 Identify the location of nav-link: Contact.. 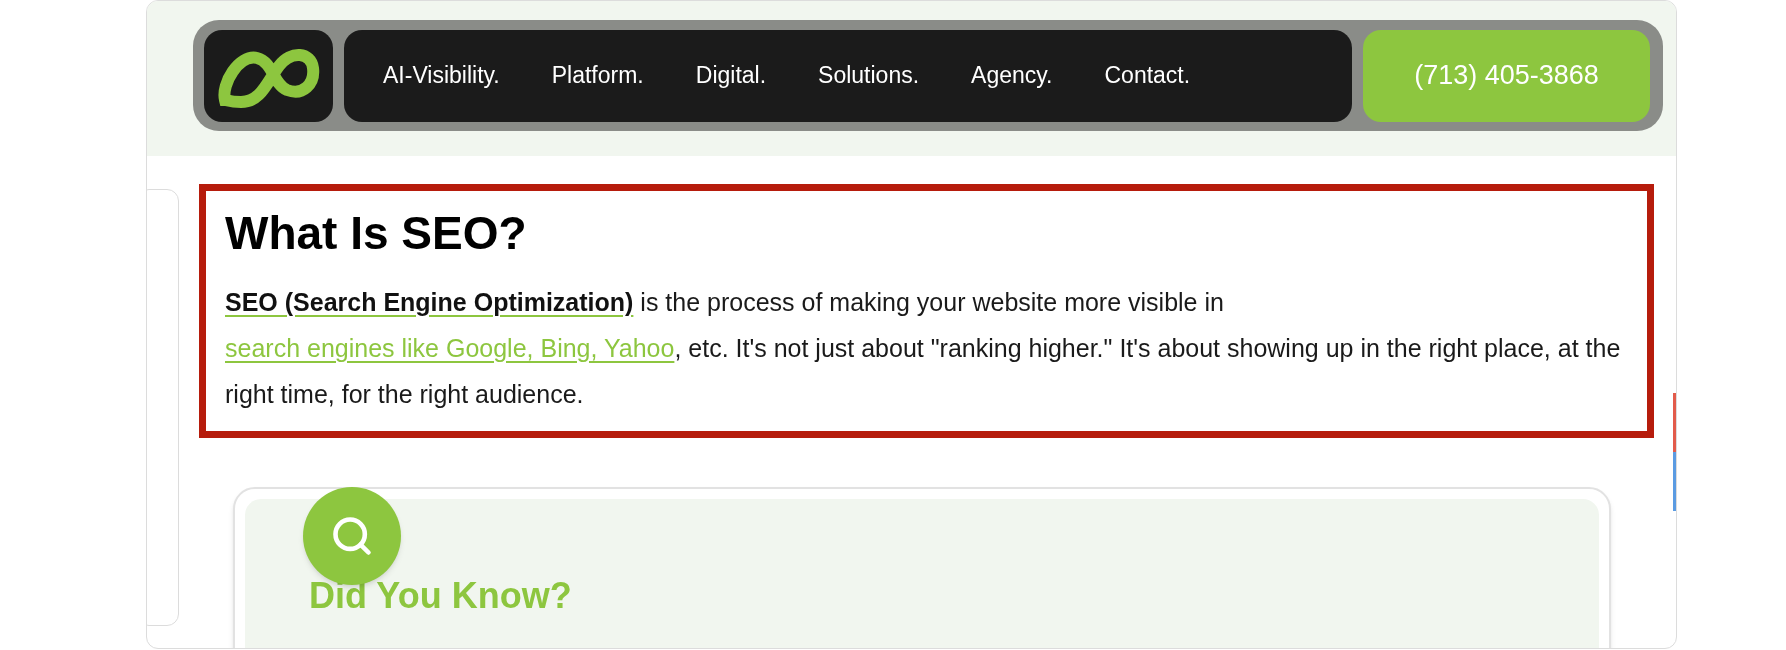
(1147, 75).